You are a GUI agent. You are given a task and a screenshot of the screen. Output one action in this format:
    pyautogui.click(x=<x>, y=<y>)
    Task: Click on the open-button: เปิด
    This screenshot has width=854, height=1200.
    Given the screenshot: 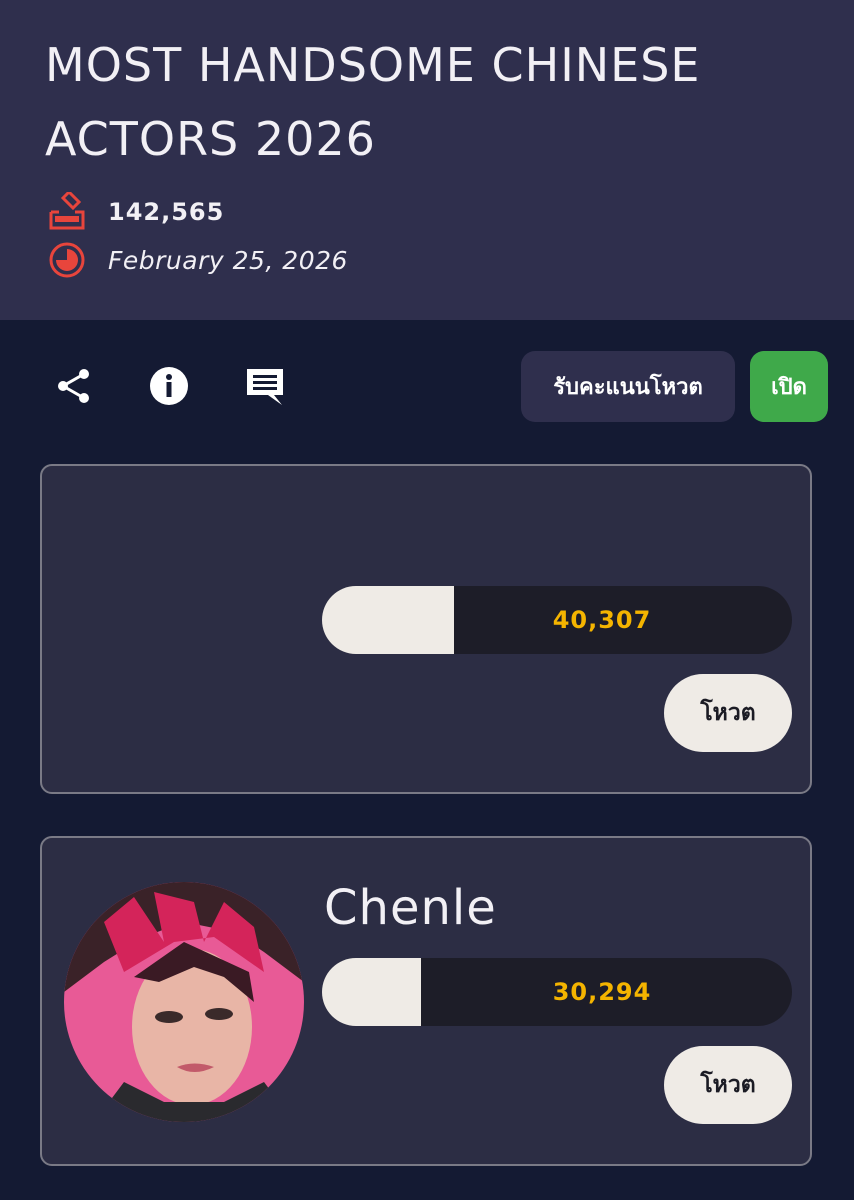 What is the action you would take?
    pyautogui.click(x=789, y=386)
    